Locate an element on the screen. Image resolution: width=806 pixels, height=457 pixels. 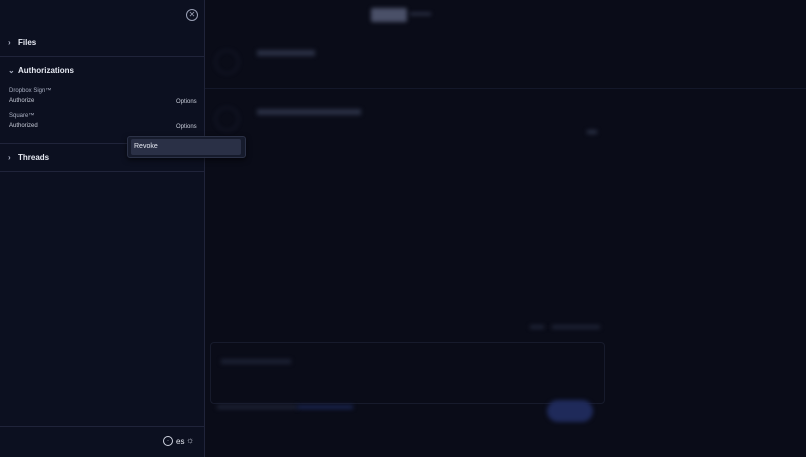
revoke-menu-item: Revoke is located at coordinates (186, 147).